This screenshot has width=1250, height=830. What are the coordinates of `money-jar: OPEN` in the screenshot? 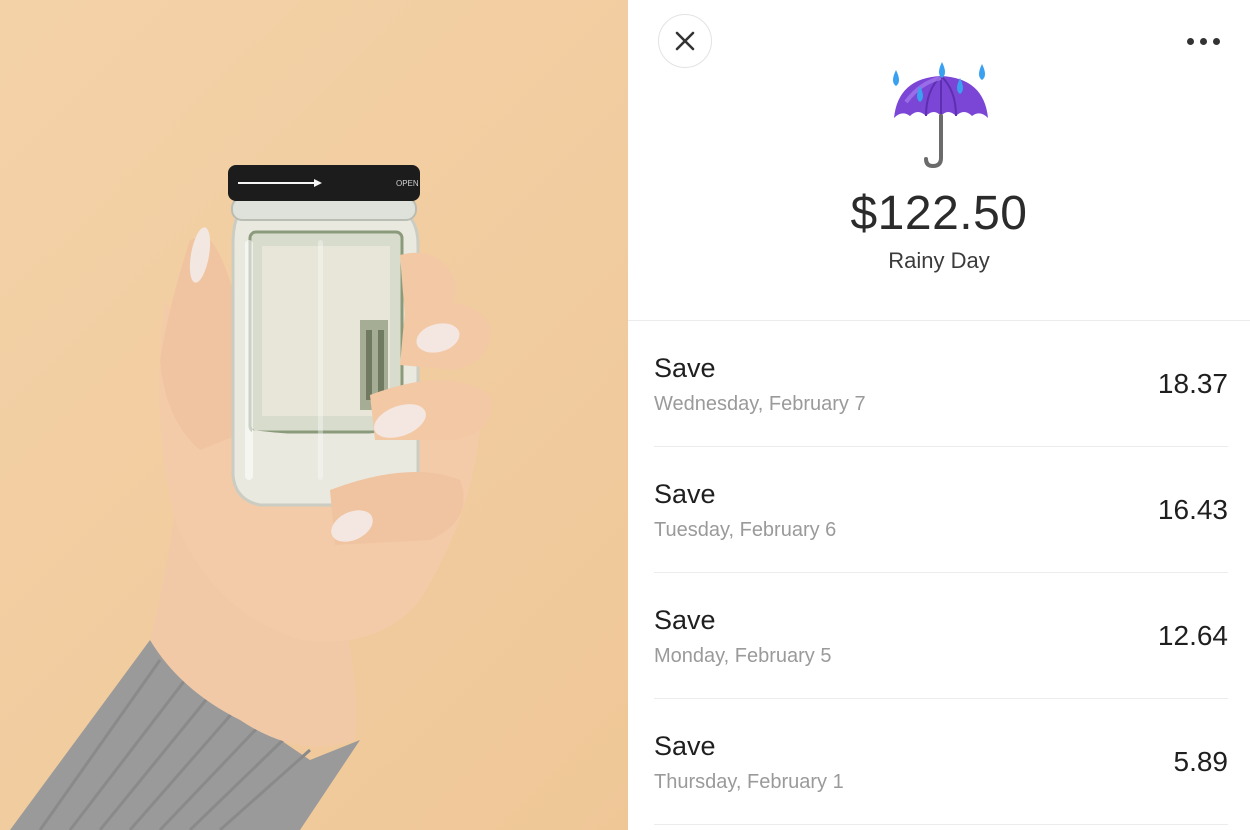 It's located at (324, 336).